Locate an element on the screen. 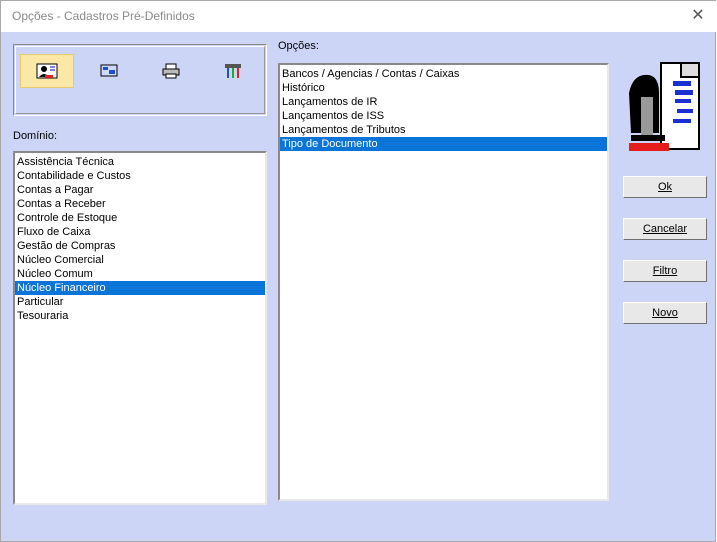 This screenshot has width=717, height=542. list-item: Particular is located at coordinates (140, 302).